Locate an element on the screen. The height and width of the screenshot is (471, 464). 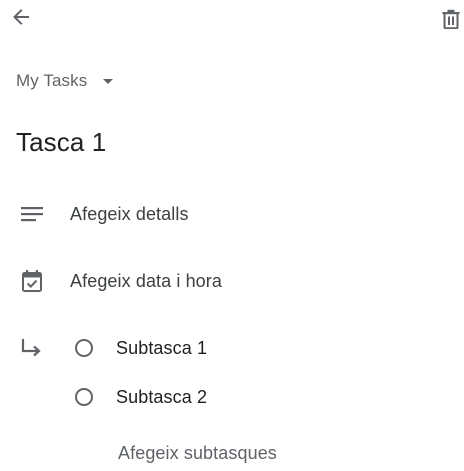
delete-task-button is located at coordinates (450, 19).